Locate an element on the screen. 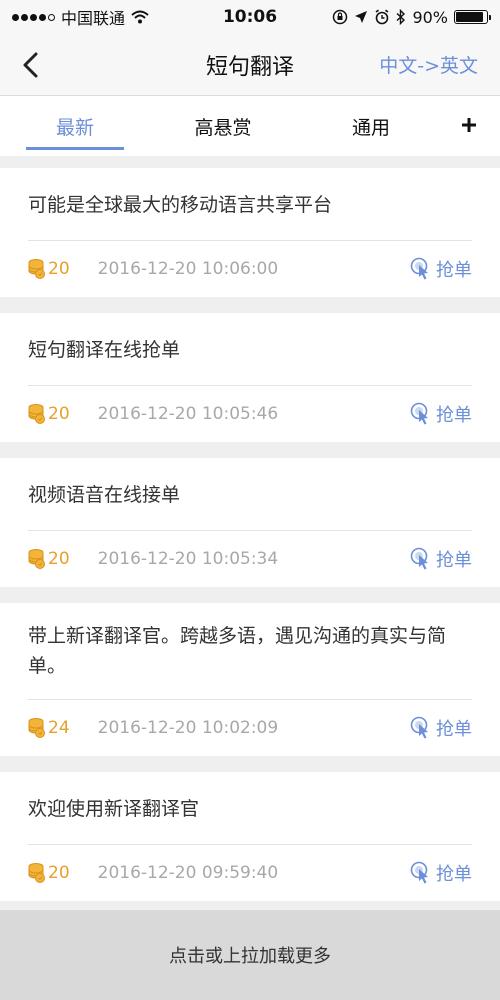 The height and width of the screenshot is (1000, 500). task-footer: 20 2016-12-20 09:59:40 抢单 is located at coordinates (250, 873).